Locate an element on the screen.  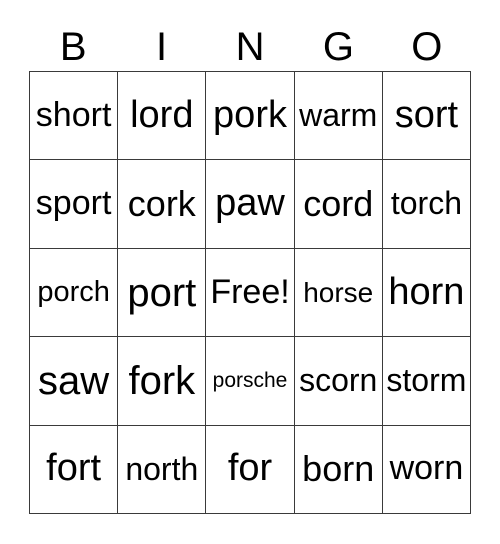
bingo-cell: port is located at coordinates (162, 293).